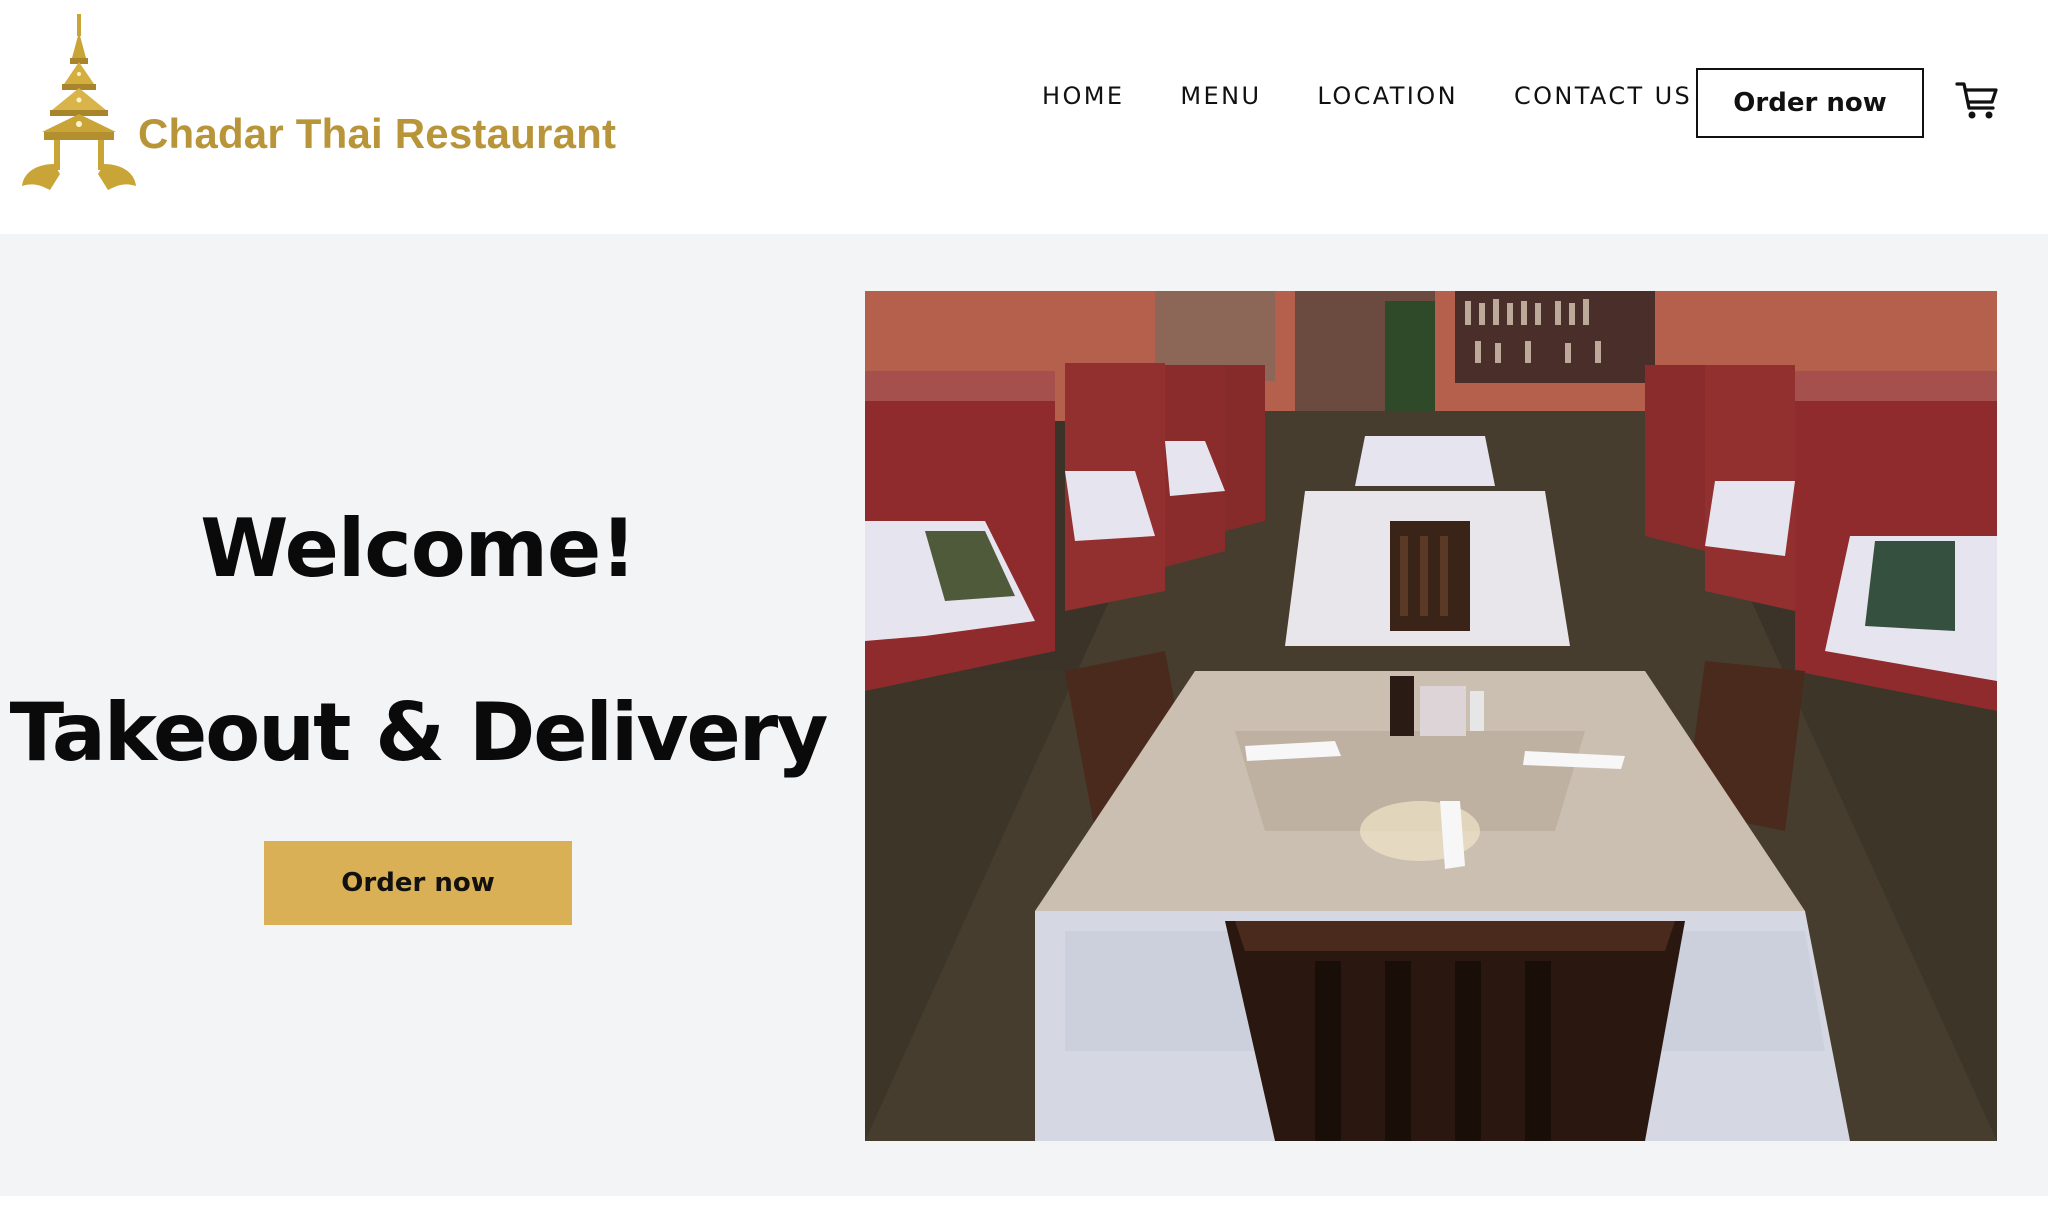 Image resolution: width=2048 pixels, height=1222 pixels. Describe the element at coordinates (418, 883) in the screenshot. I see `hero-order-now-button: Order now` at that location.